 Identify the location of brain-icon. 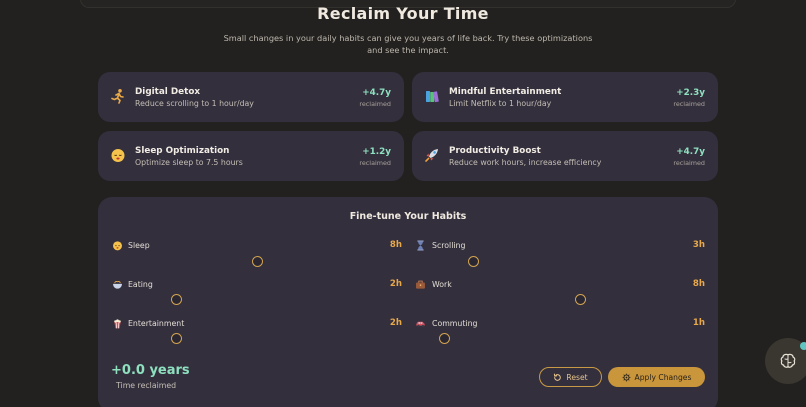
(788, 360).